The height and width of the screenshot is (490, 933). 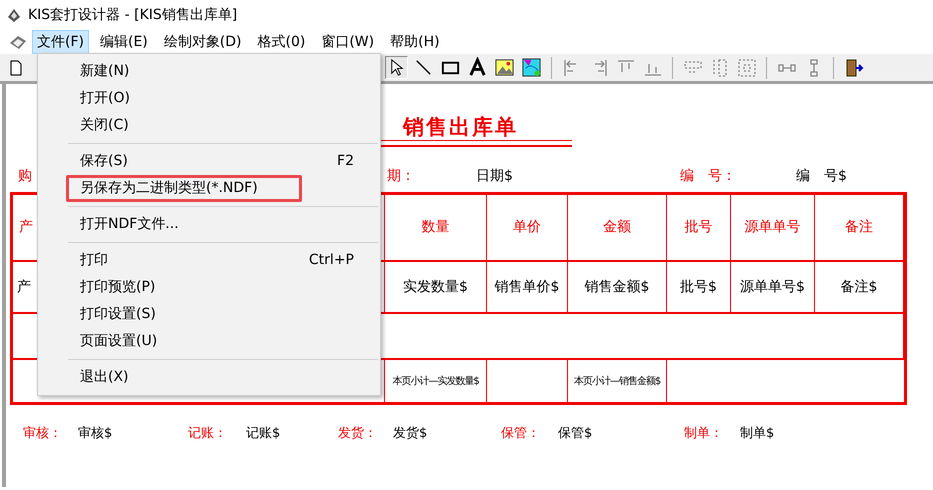 What do you see at coordinates (14, 15) in the screenshot?
I see `app-icon` at bounding box center [14, 15].